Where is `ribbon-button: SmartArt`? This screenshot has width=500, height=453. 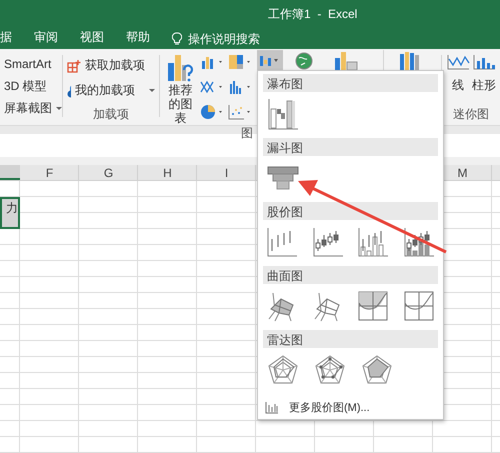
ribbon-button: SmartArt is located at coordinates (31, 64).